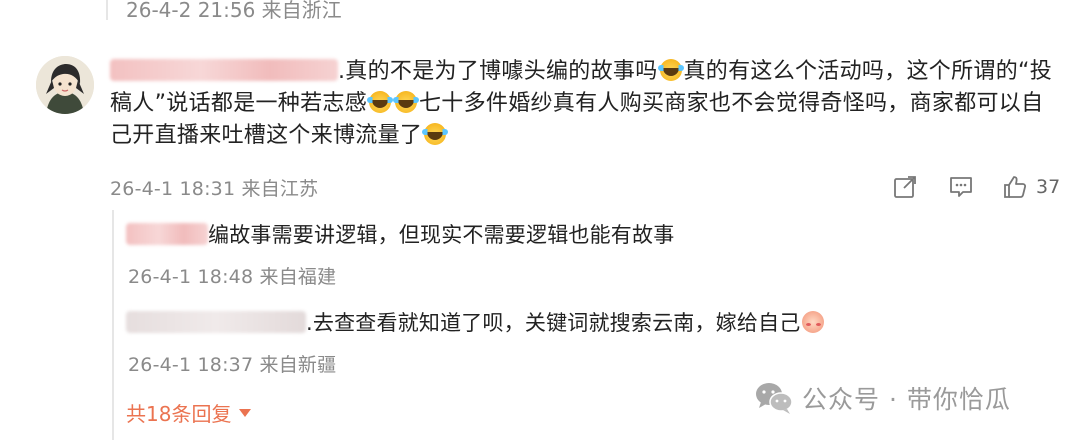 The width and height of the screenshot is (1080, 442). I want to click on thread-line, so click(107, 10).